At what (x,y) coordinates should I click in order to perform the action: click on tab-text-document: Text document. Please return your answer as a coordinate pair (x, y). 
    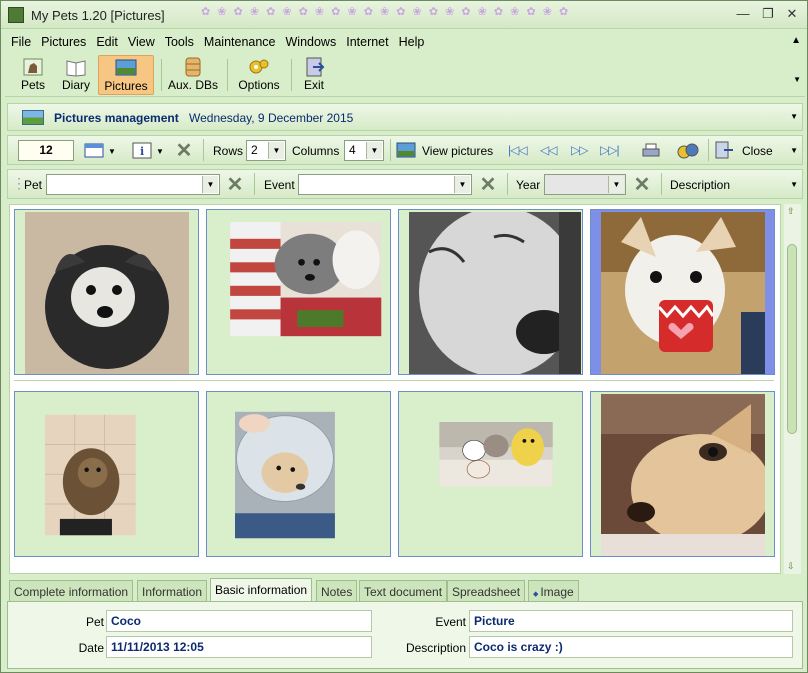
    Looking at the image, I should click on (403, 591).